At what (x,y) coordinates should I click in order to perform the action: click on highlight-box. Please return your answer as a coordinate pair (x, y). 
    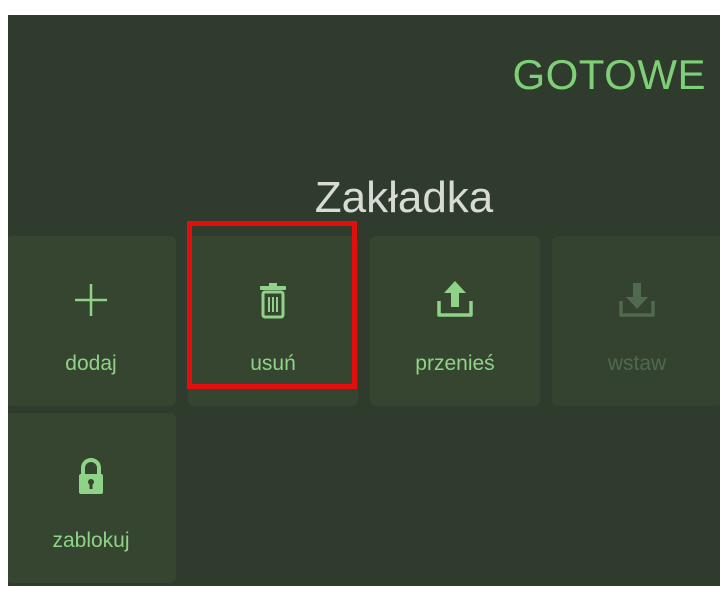
    Looking at the image, I should click on (272, 305).